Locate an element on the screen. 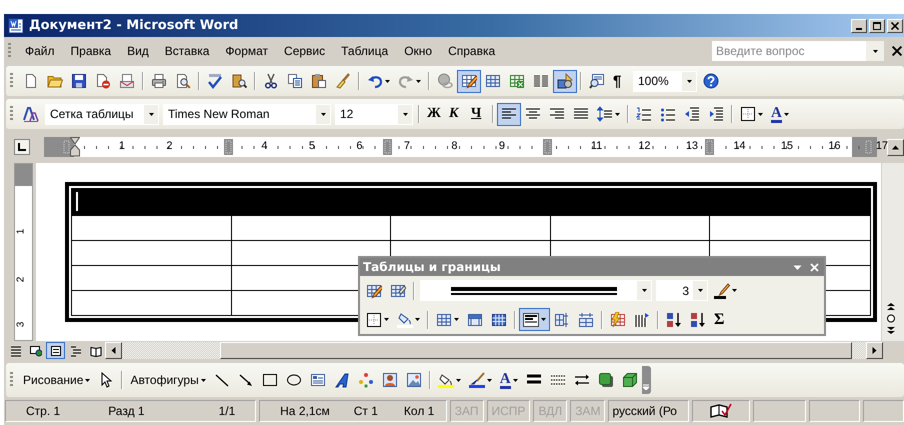 The height and width of the screenshot is (425, 904). ruler-number: 8 is located at coordinates (454, 146).